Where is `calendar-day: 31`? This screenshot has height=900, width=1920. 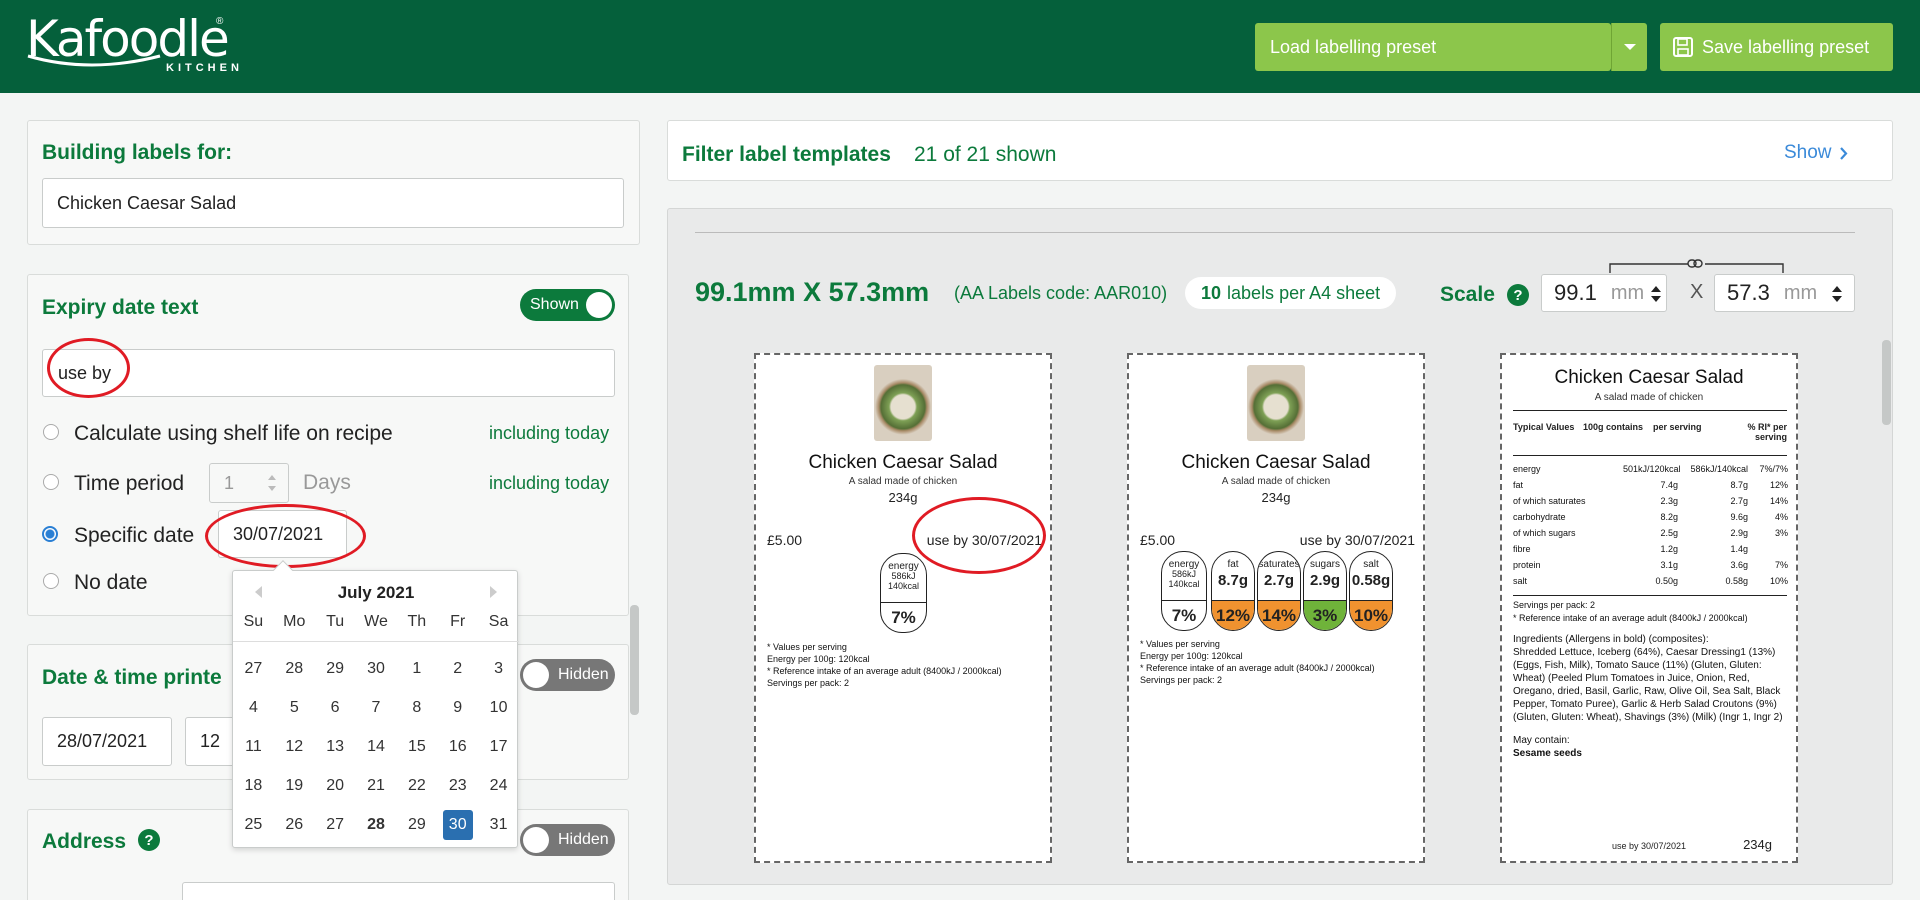 calendar-day: 31 is located at coordinates (498, 824).